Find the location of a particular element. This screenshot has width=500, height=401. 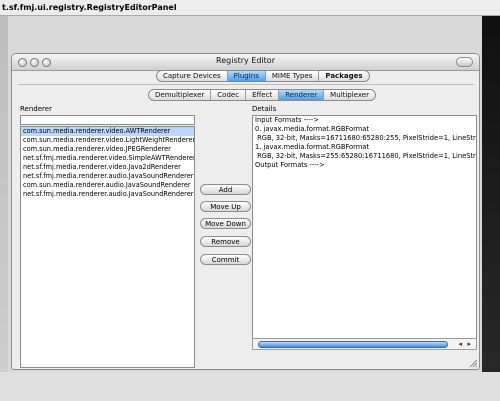

add-button: Add is located at coordinates (225, 189).